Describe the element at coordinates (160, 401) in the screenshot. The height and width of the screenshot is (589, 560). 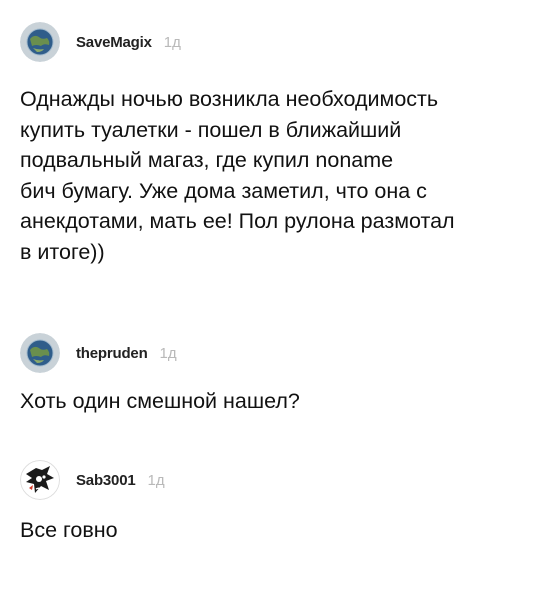
I see `comment-text: Хоть один смешной нашел?` at that location.